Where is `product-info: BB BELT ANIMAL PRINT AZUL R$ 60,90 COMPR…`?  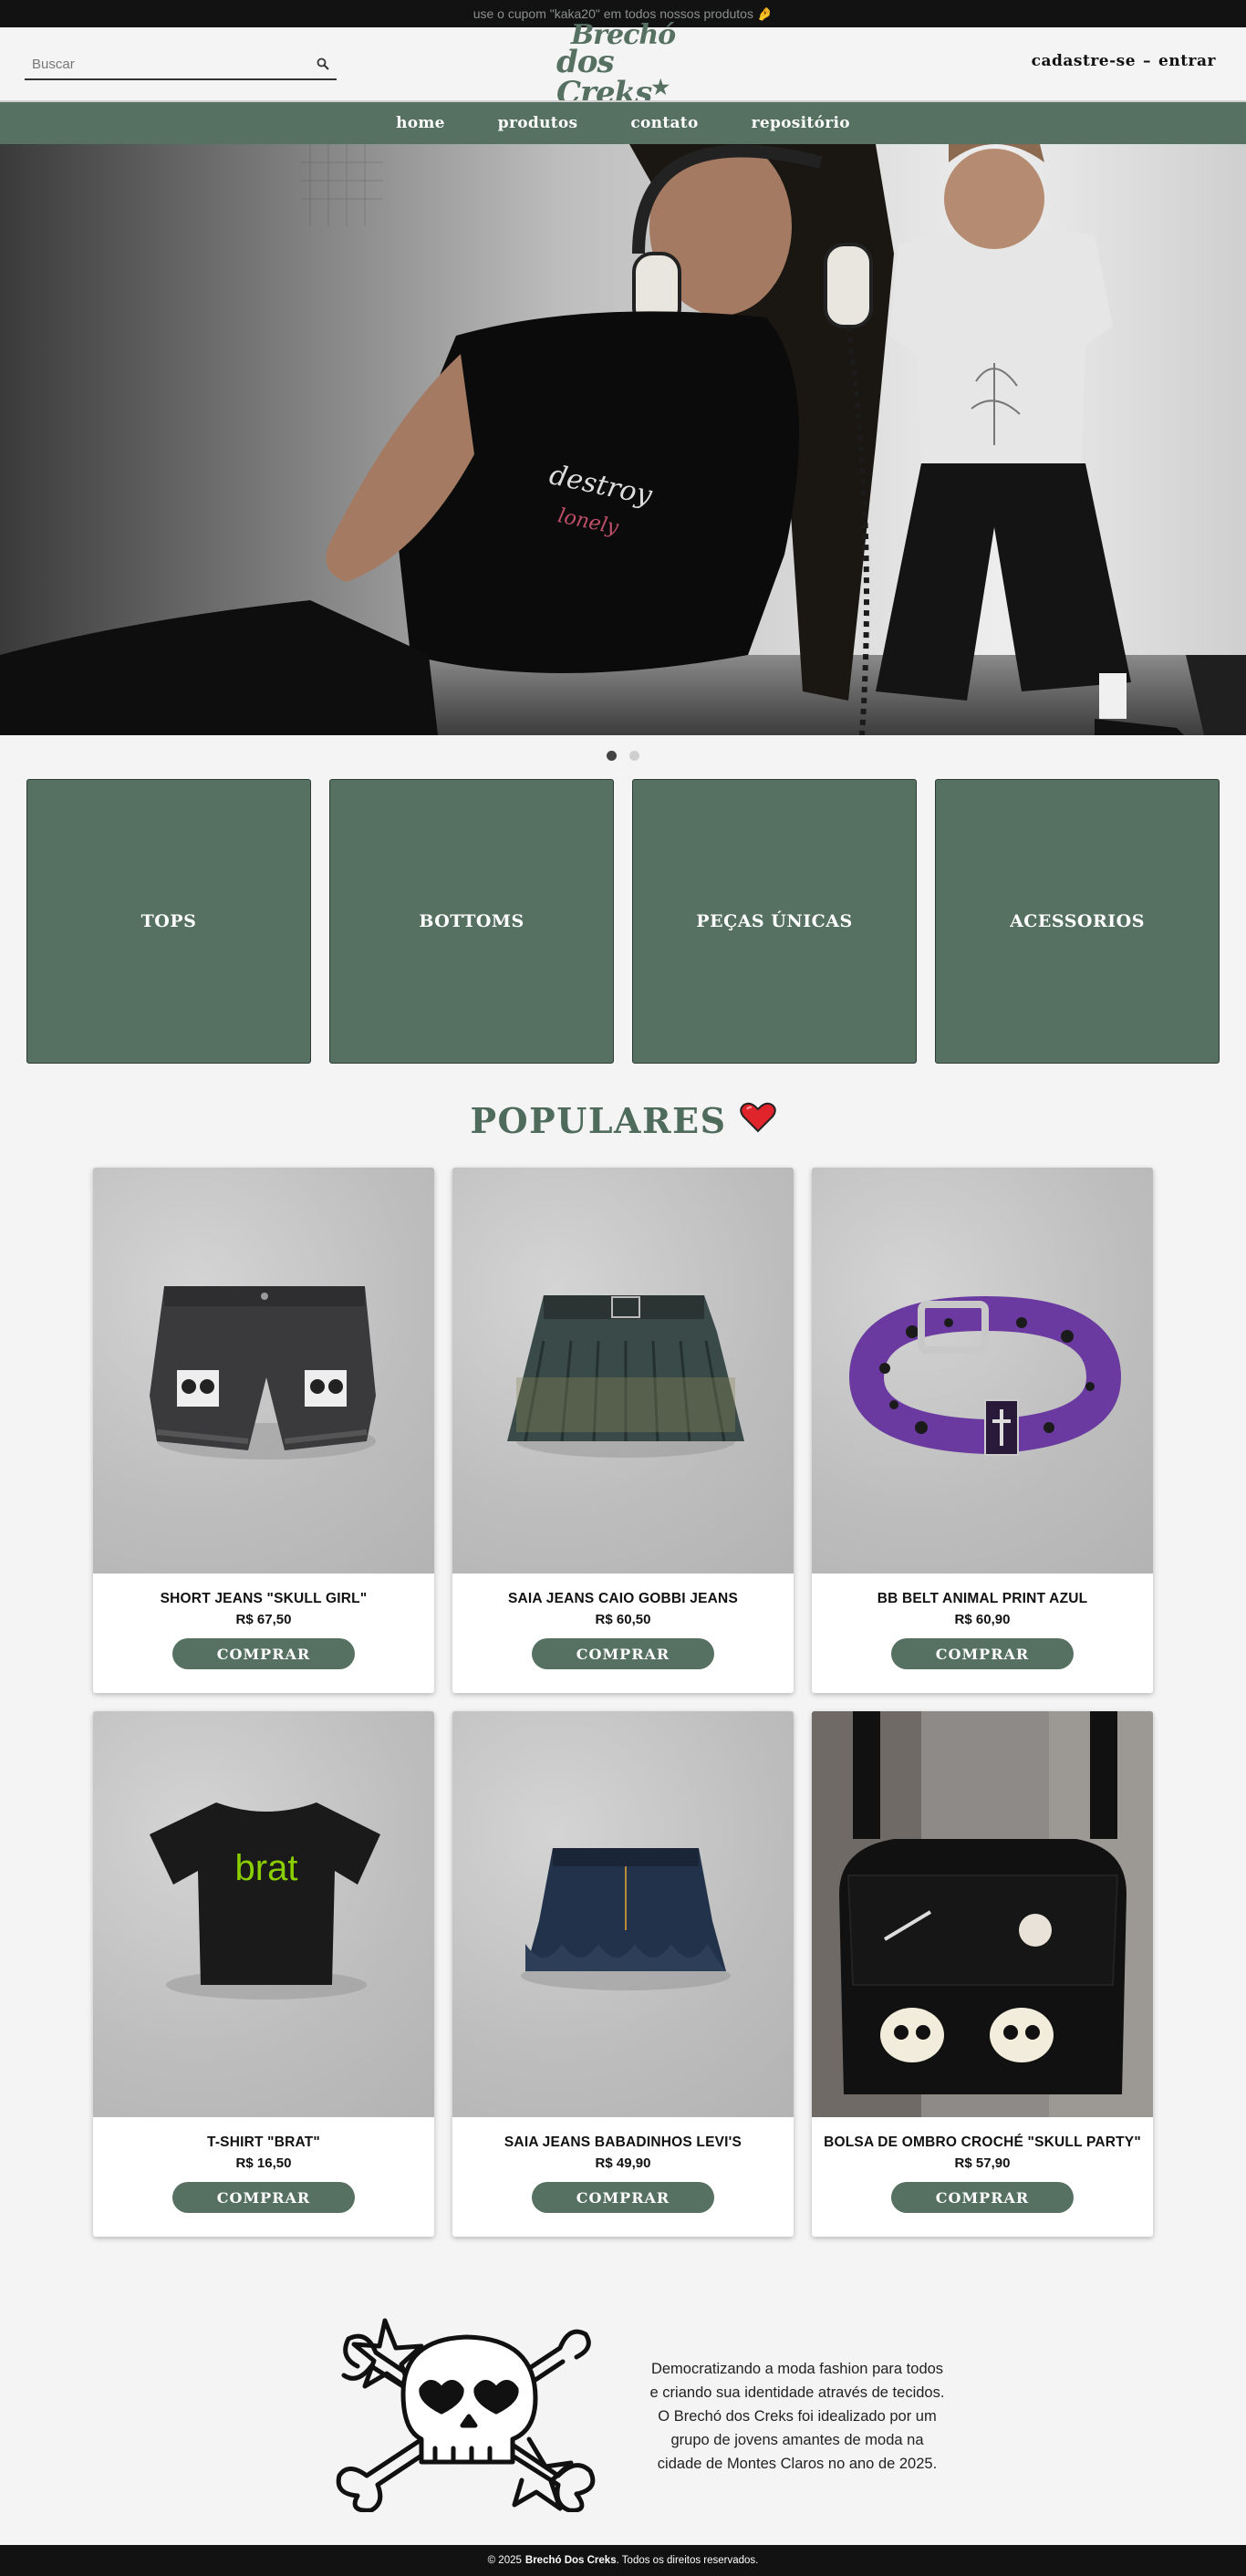 product-info: BB BELT ANIMAL PRINT AZUL R$ 60,90 COMPR… is located at coordinates (982, 1633).